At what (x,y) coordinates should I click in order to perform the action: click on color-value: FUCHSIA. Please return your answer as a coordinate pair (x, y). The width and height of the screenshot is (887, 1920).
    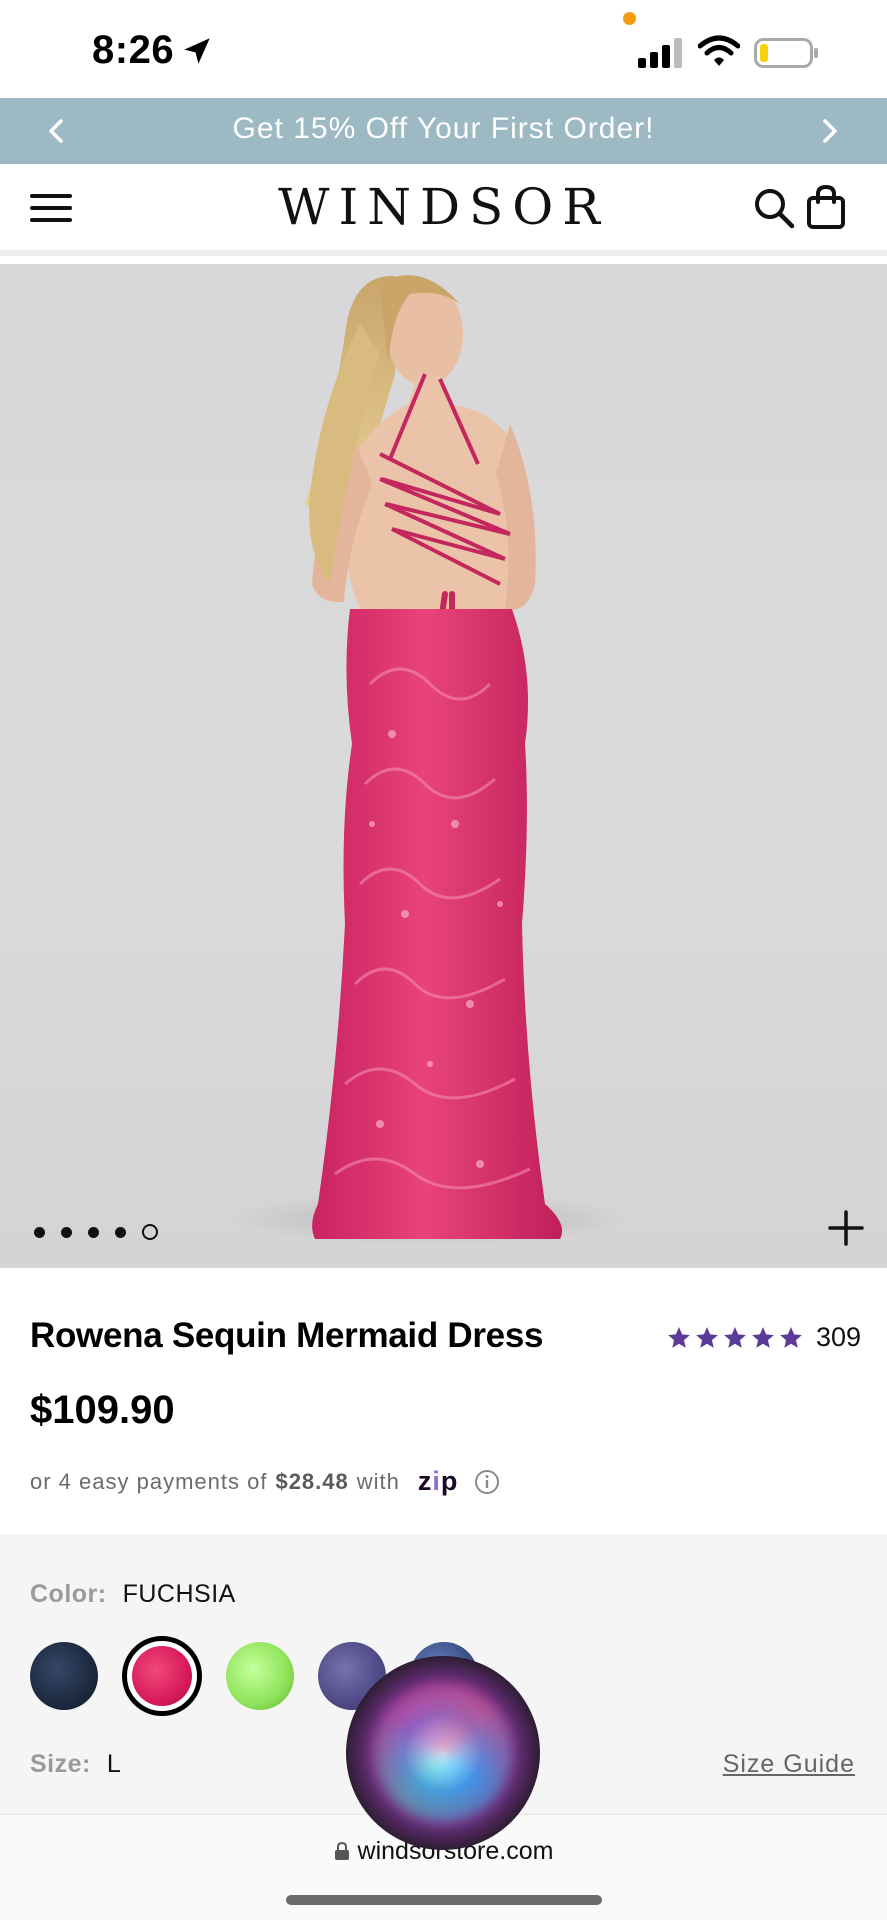
    Looking at the image, I should click on (179, 1594).